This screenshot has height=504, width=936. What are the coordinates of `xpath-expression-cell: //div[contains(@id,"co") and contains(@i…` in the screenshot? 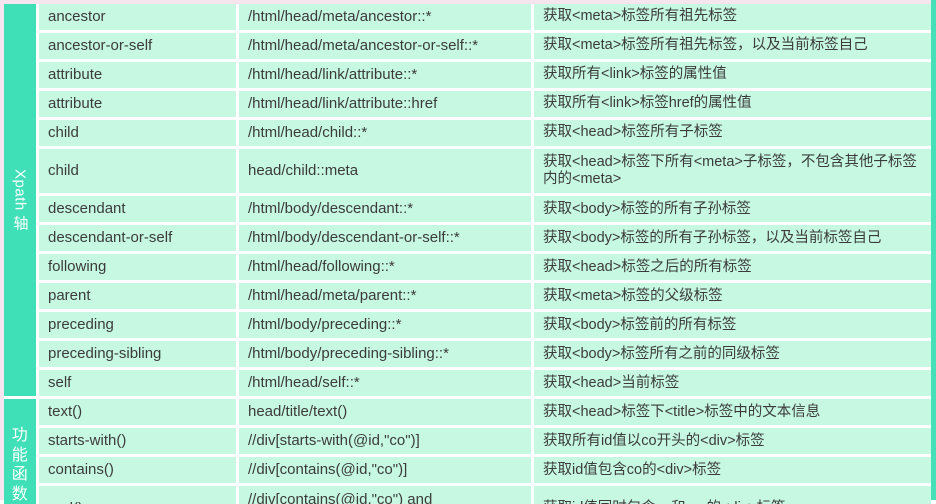 It's located at (385, 495).